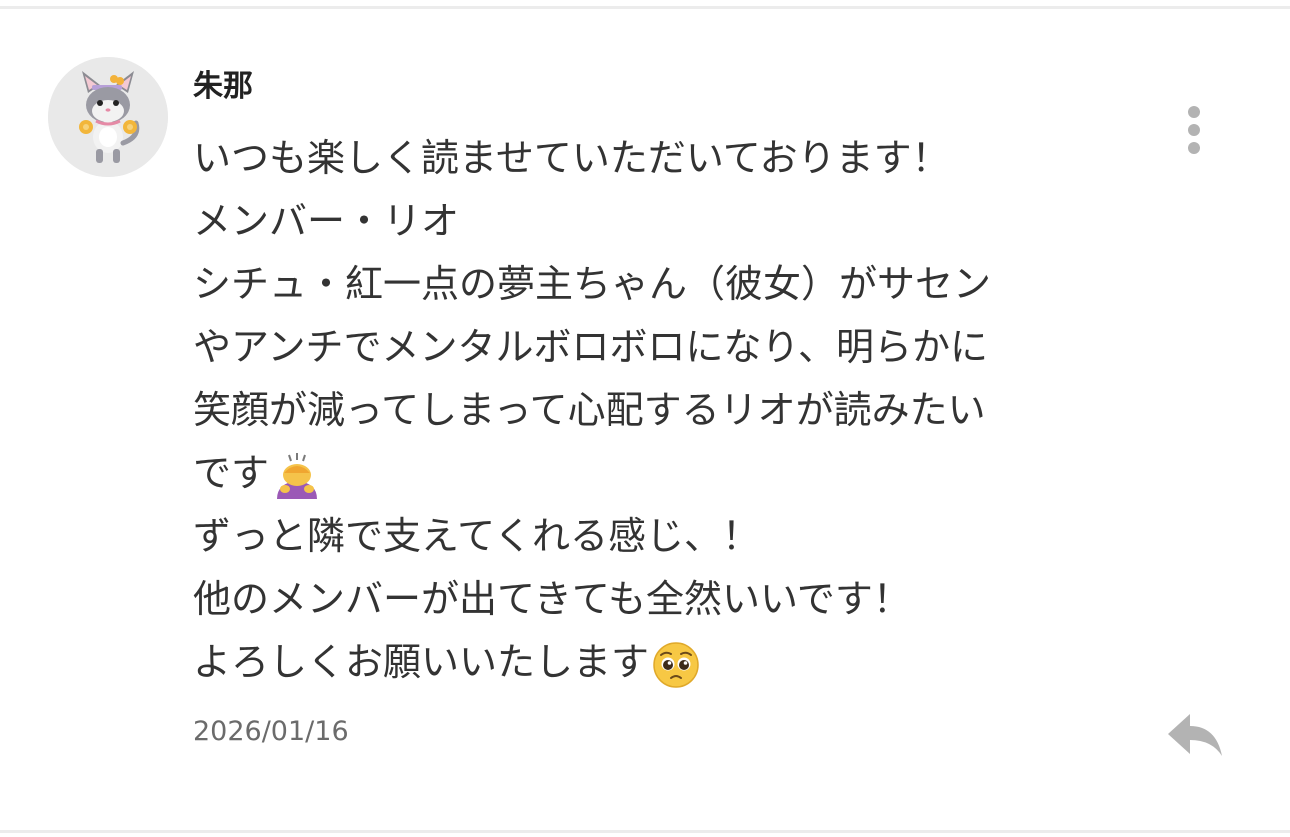  I want to click on comment-line: よろしくお願いいたします, so click(673, 662).